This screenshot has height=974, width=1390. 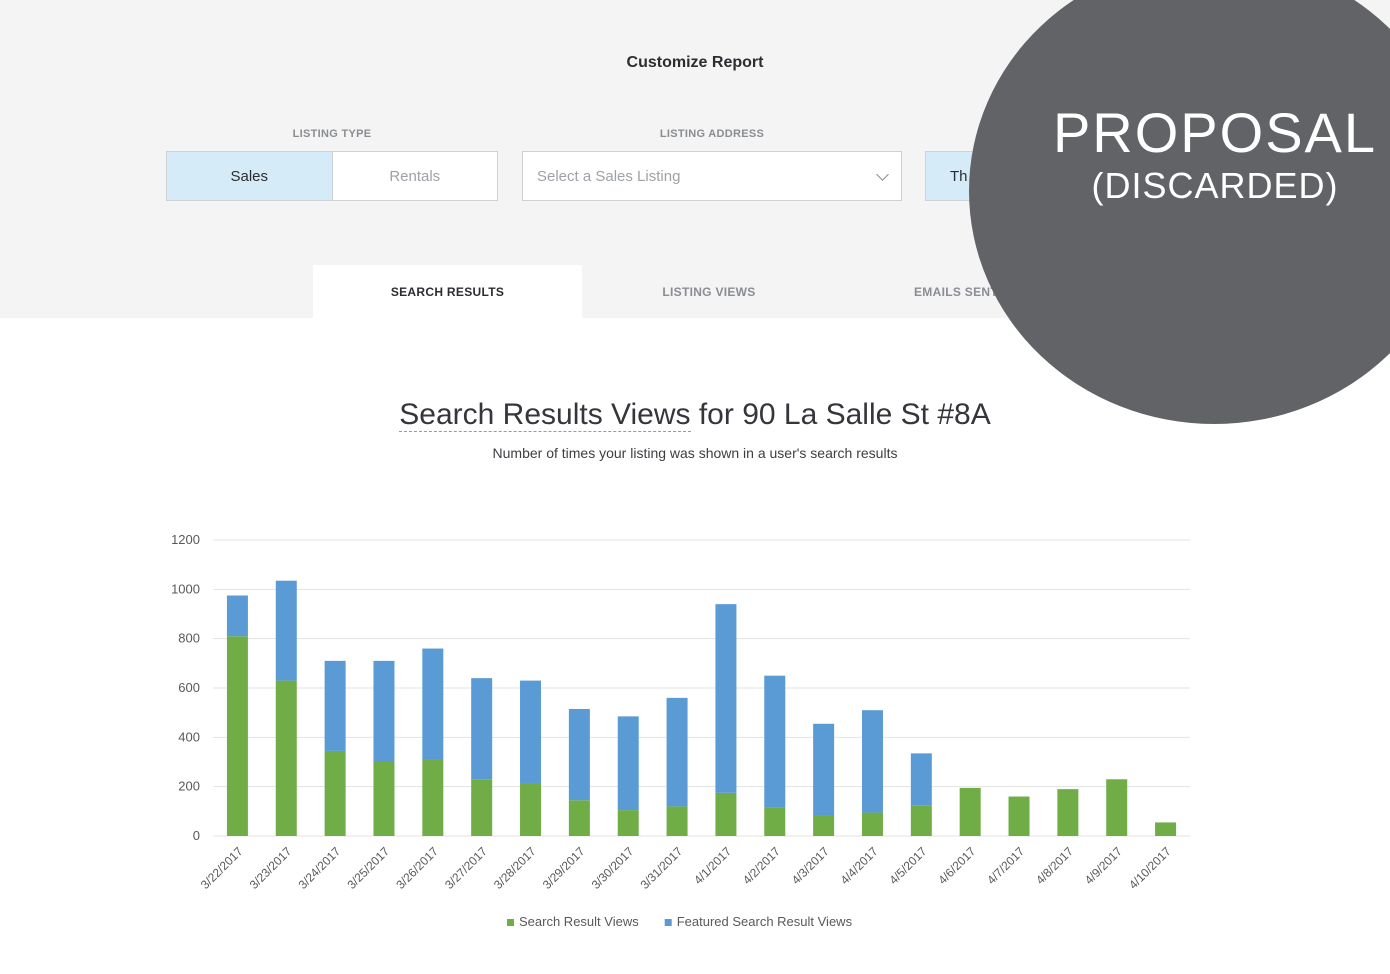 I want to click on legend-label: Search Result Views, so click(x=579, y=921).